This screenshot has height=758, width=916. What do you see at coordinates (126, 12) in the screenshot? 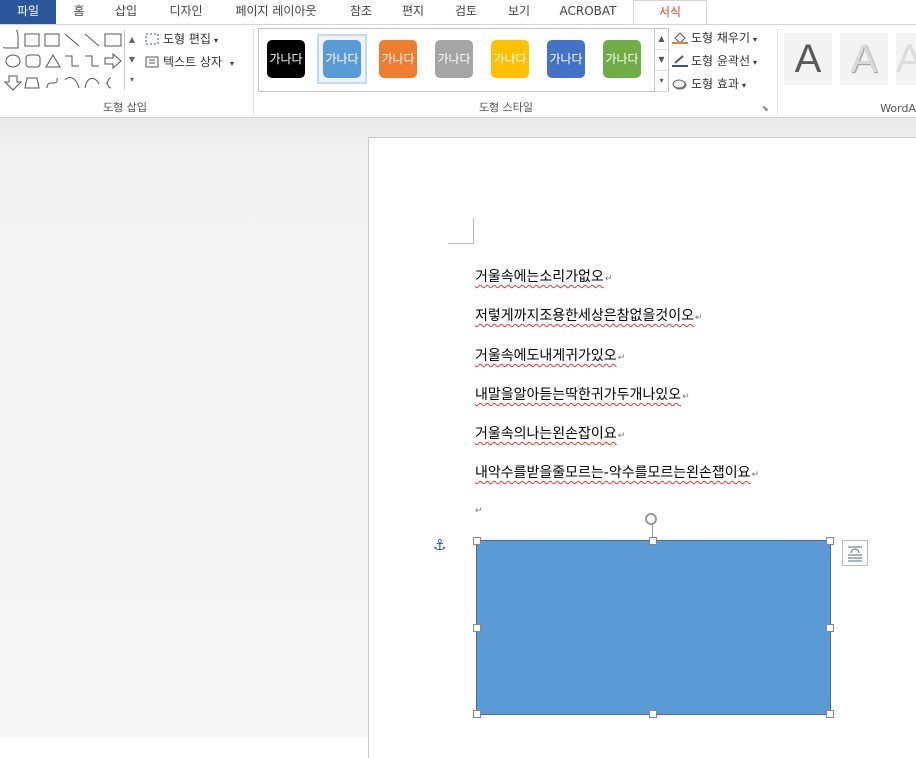
I see `tab-insert: 삽입` at bounding box center [126, 12].